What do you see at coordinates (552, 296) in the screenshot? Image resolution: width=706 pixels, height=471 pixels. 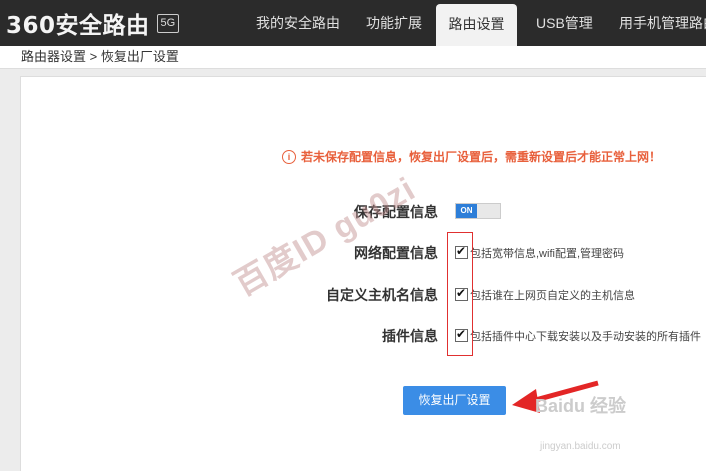 I see `hostname-desc: 包括谁在上网页自定义的主机信息` at bounding box center [552, 296].